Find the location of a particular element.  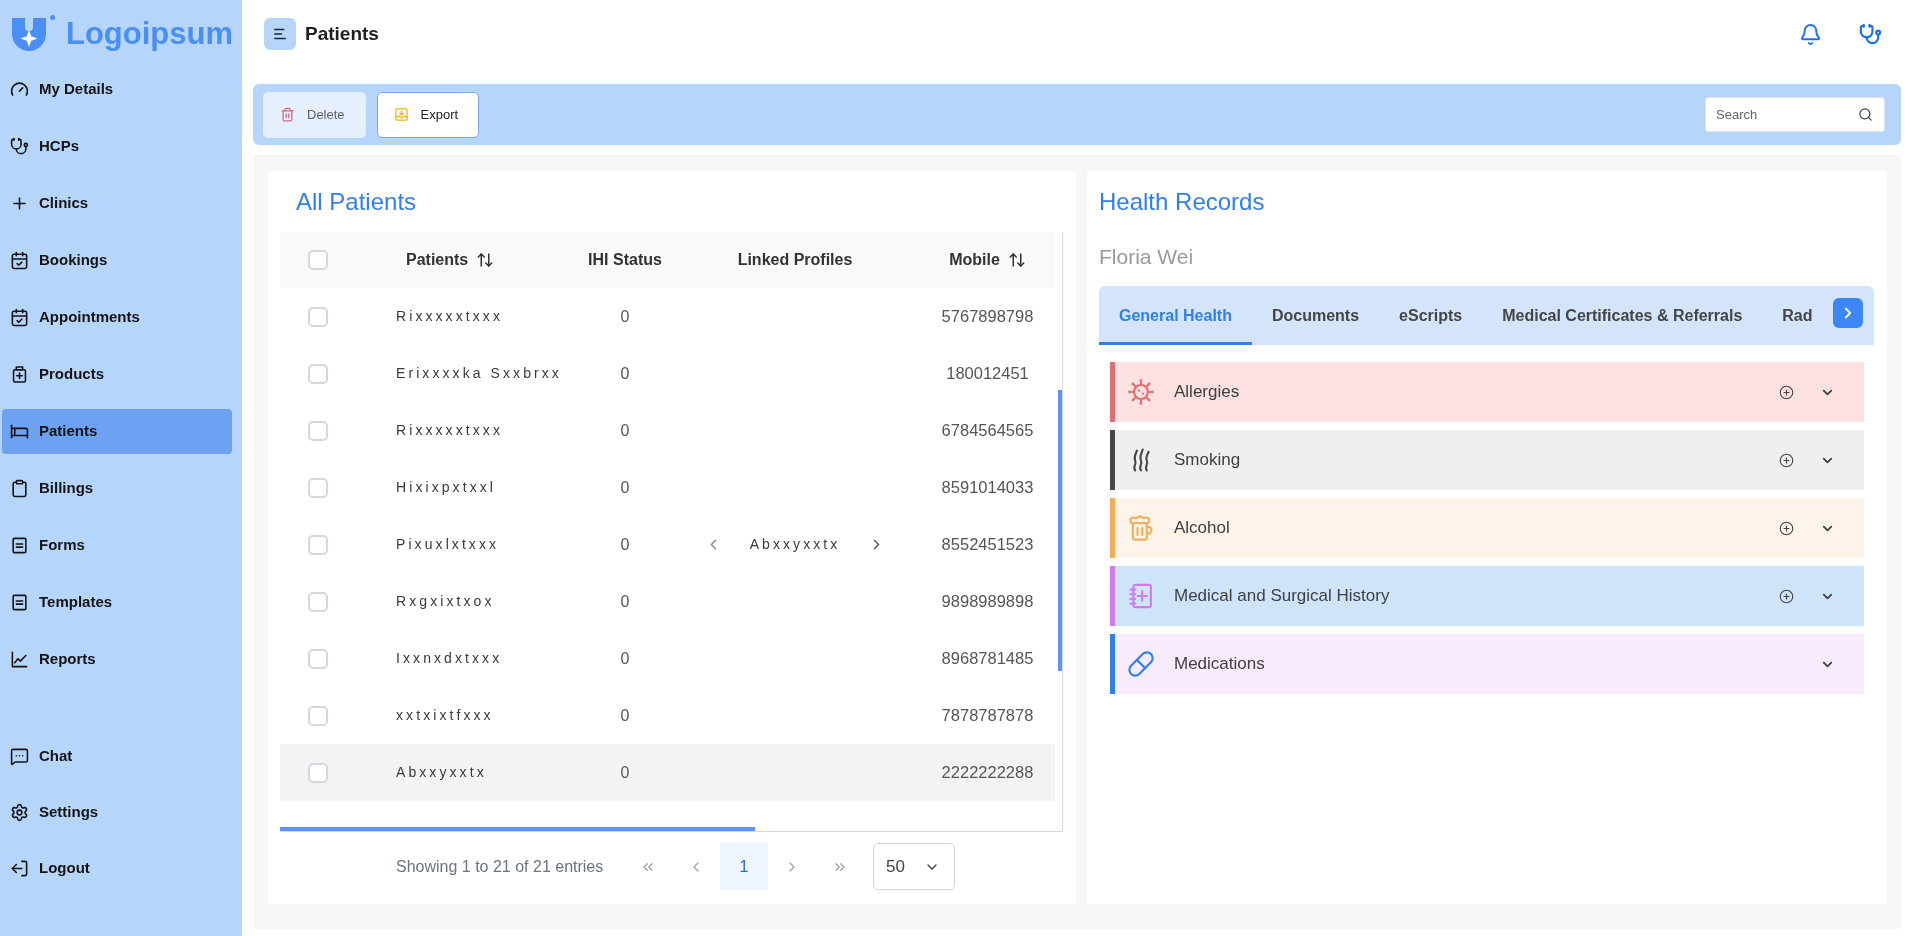

patient-name: xxtxixtfxxx is located at coordinates (442, 715).